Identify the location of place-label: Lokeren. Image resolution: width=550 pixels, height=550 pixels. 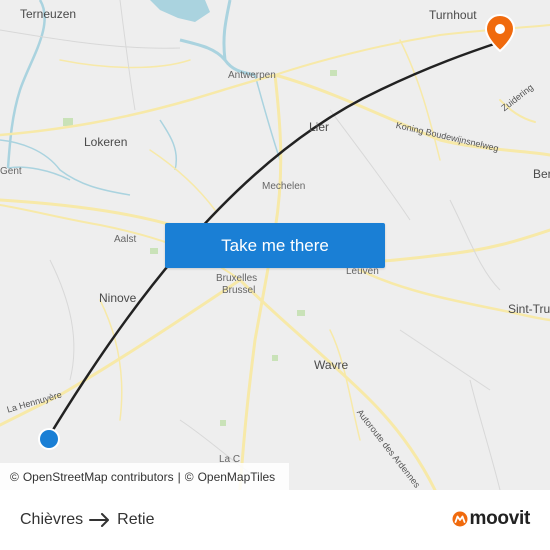
(106, 142).